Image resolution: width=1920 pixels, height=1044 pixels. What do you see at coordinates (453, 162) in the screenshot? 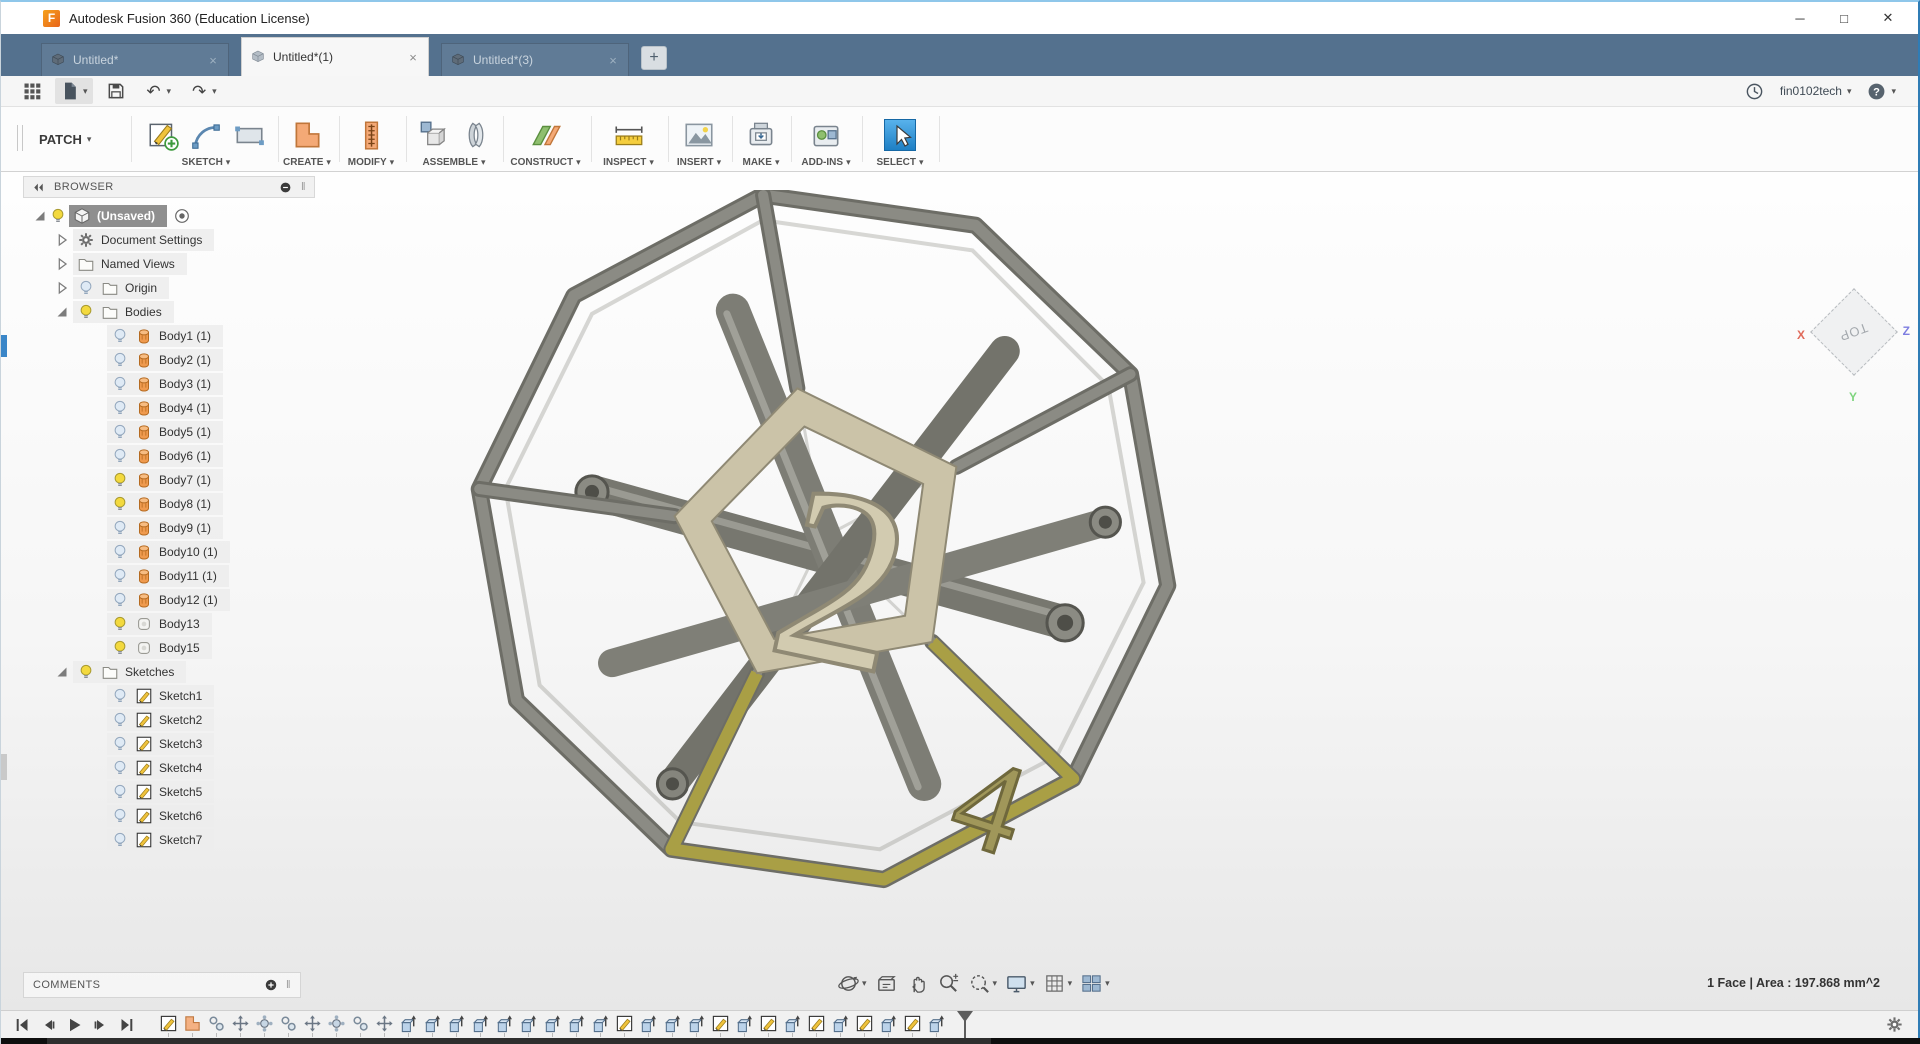
I see `ribbon-group-dropdown: ASSEMBLE ▾` at bounding box center [453, 162].